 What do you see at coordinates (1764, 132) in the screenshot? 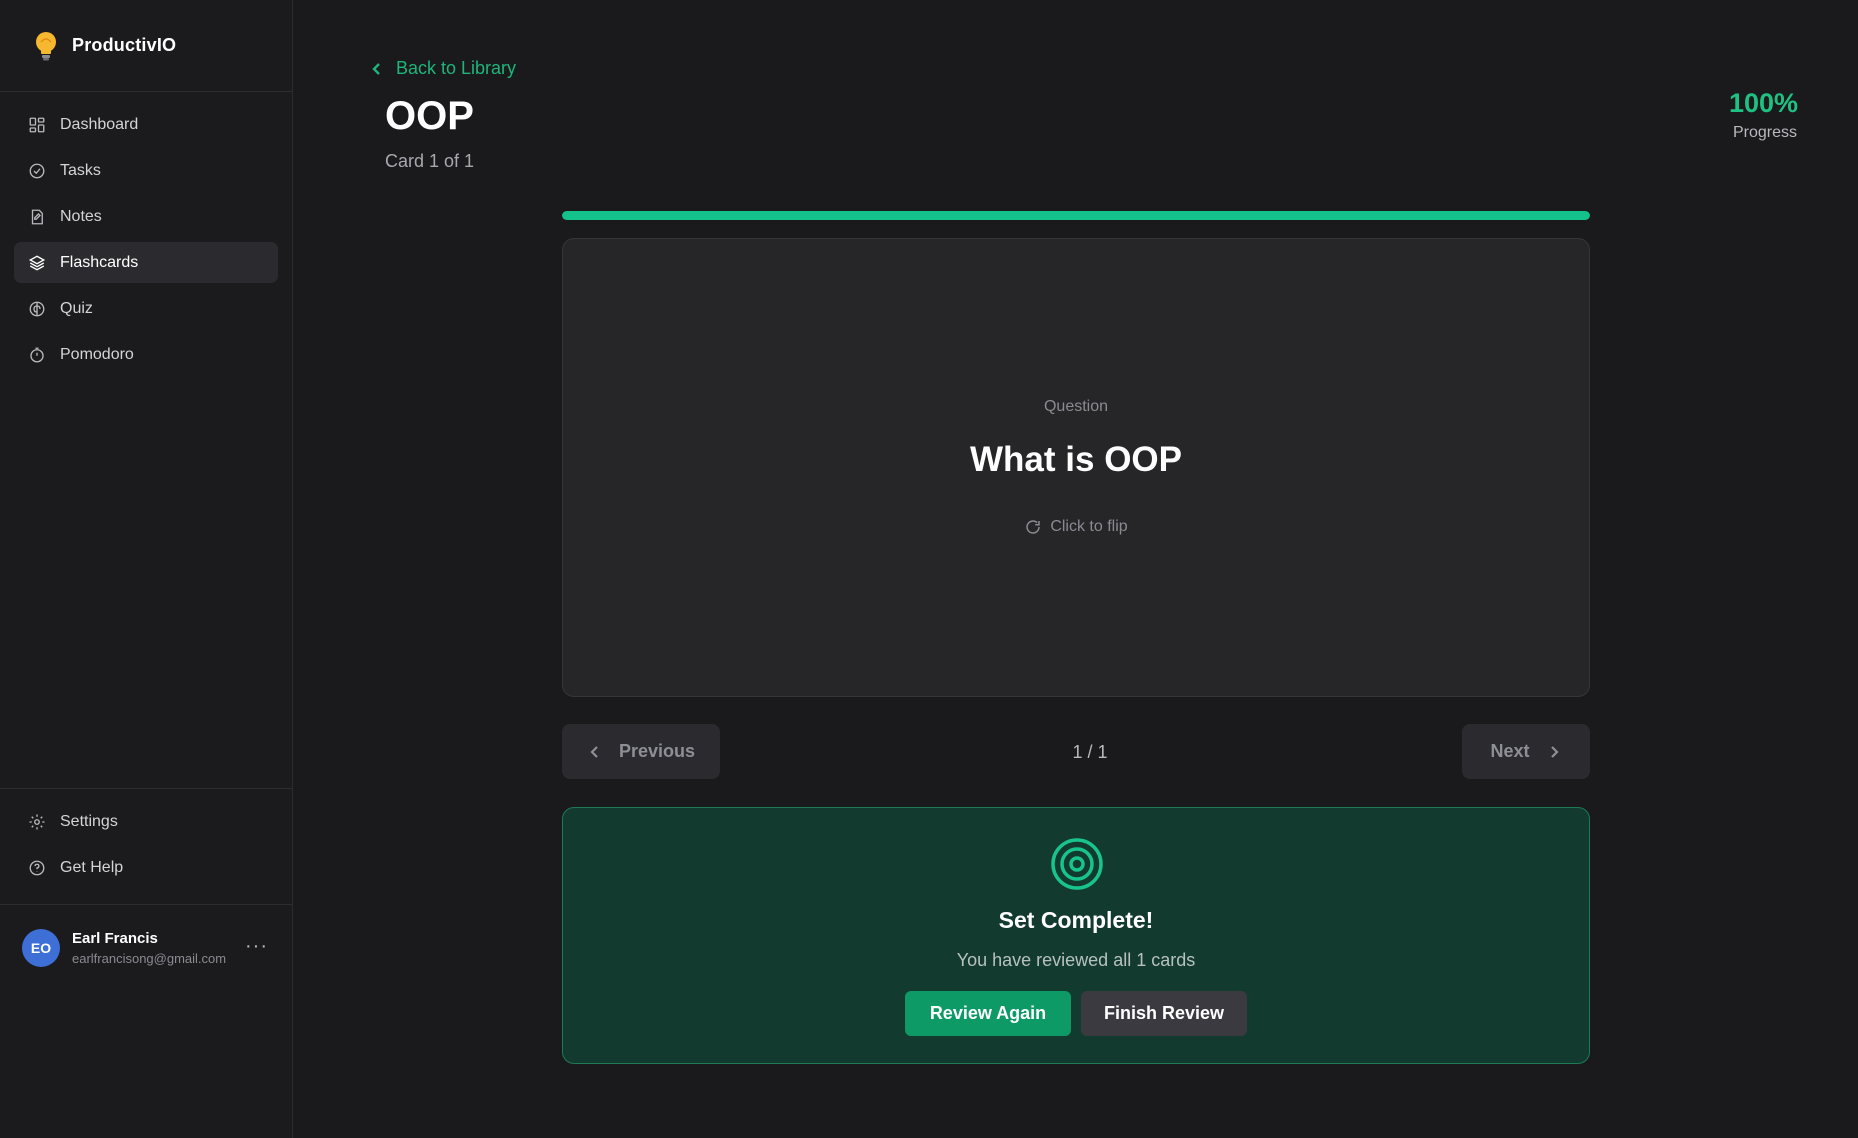
I see `progress-label: Progress` at bounding box center [1764, 132].